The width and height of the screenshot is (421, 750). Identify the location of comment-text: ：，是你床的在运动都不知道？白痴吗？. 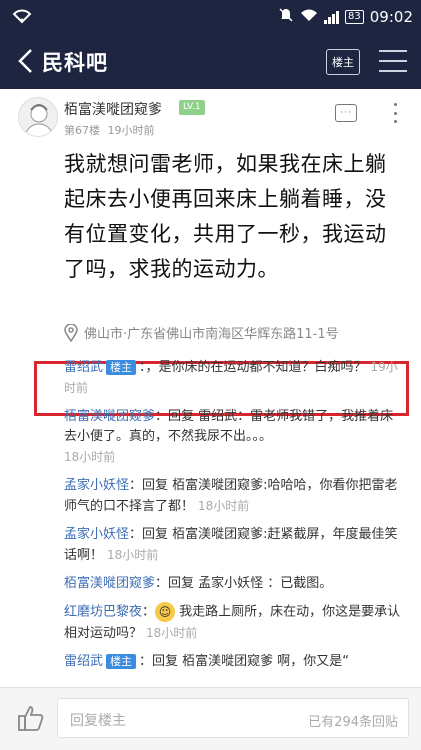
(253, 367).